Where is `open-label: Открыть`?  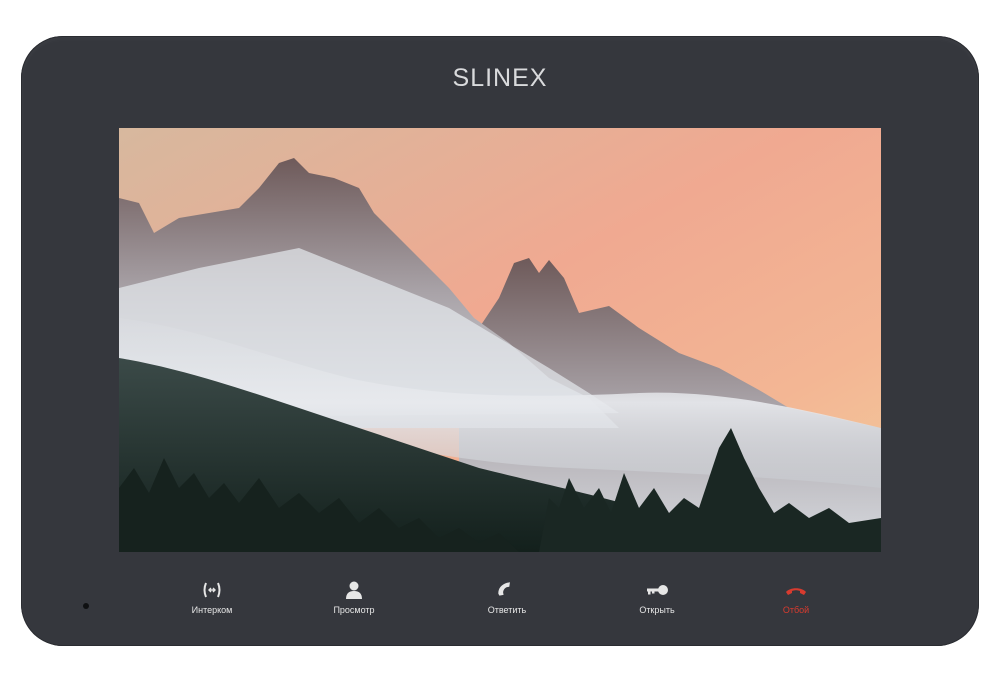
open-label: Открыть is located at coordinates (657, 610).